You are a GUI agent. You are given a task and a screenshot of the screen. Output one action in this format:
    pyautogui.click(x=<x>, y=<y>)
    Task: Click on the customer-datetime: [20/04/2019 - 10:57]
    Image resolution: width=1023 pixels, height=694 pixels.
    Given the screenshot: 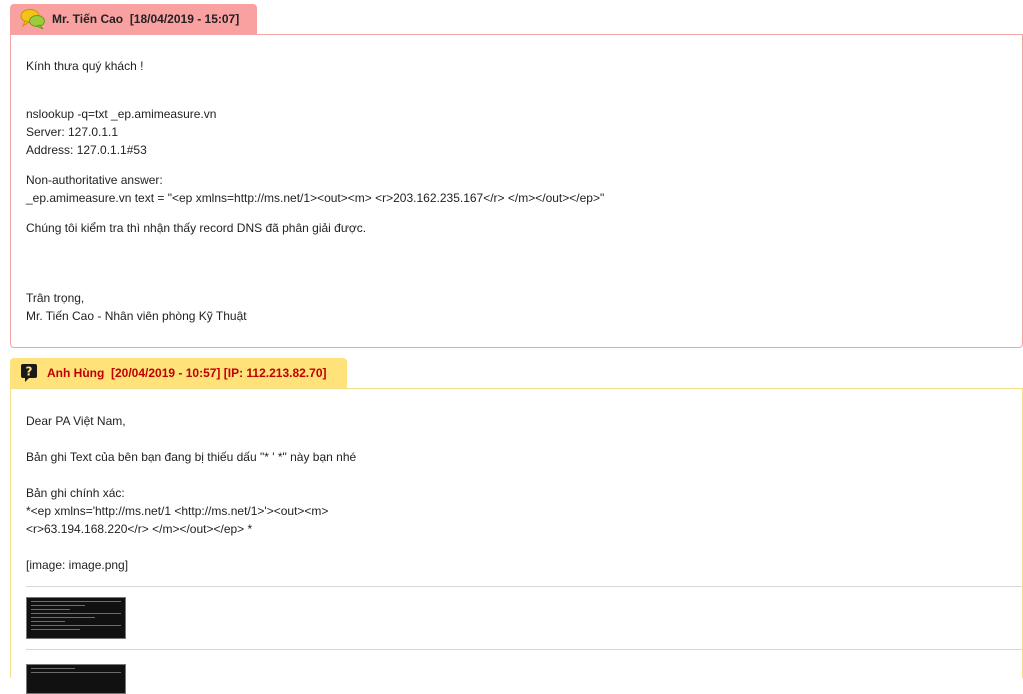 What is the action you would take?
    pyautogui.click(x=166, y=373)
    